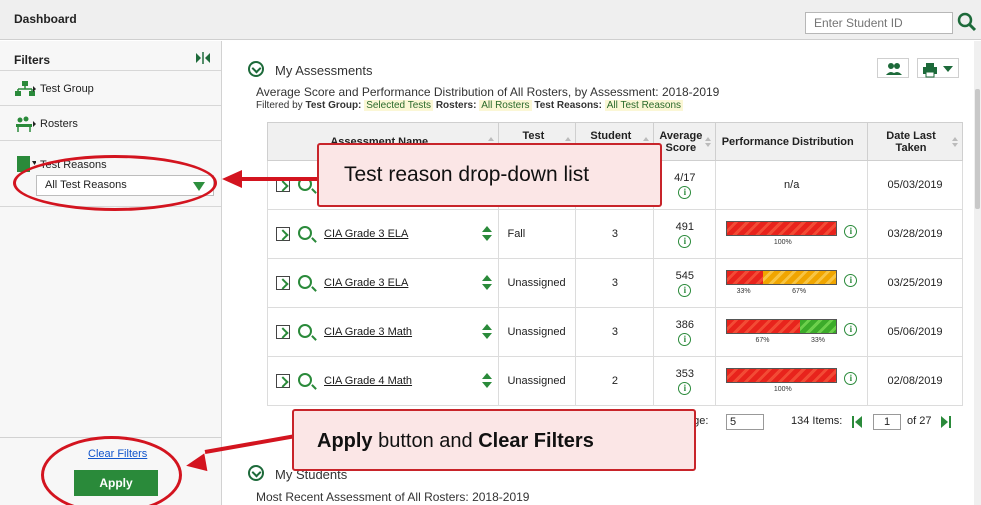 The height and width of the screenshot is (505, 981). I want to click on print-menu-button, so click(938, 68).